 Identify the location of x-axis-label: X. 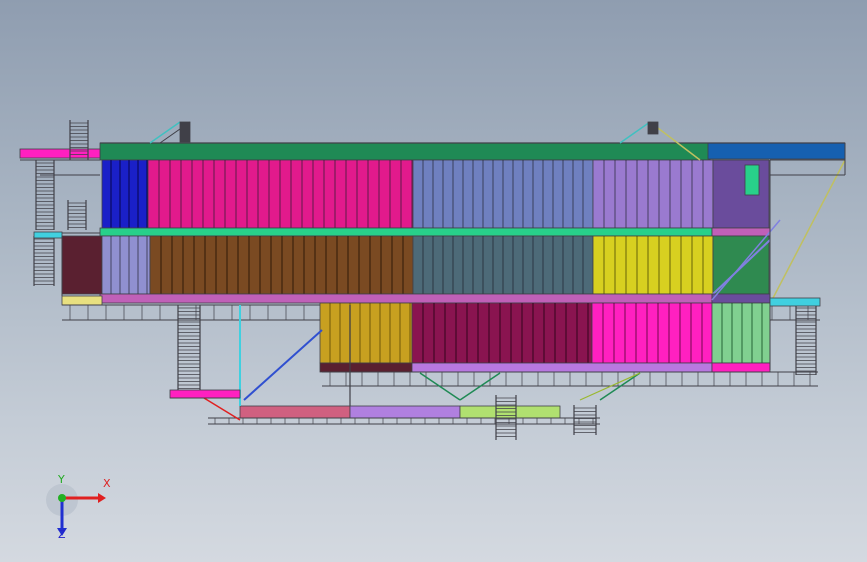
(107, 483).